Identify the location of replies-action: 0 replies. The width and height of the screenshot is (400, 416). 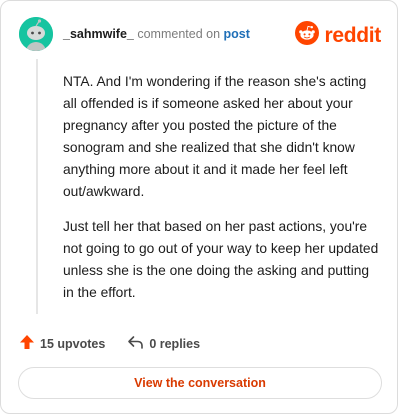
(163, 344).